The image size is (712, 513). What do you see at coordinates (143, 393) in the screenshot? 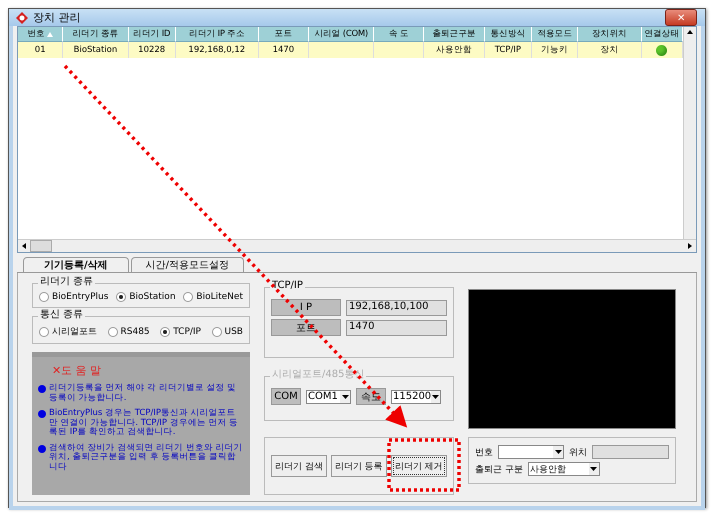
I see `help-text: 리더기등록을 먼저 해야 각 리더기별로 설정 및 등록이 가능합니다.` at bounding box center [143, 393].